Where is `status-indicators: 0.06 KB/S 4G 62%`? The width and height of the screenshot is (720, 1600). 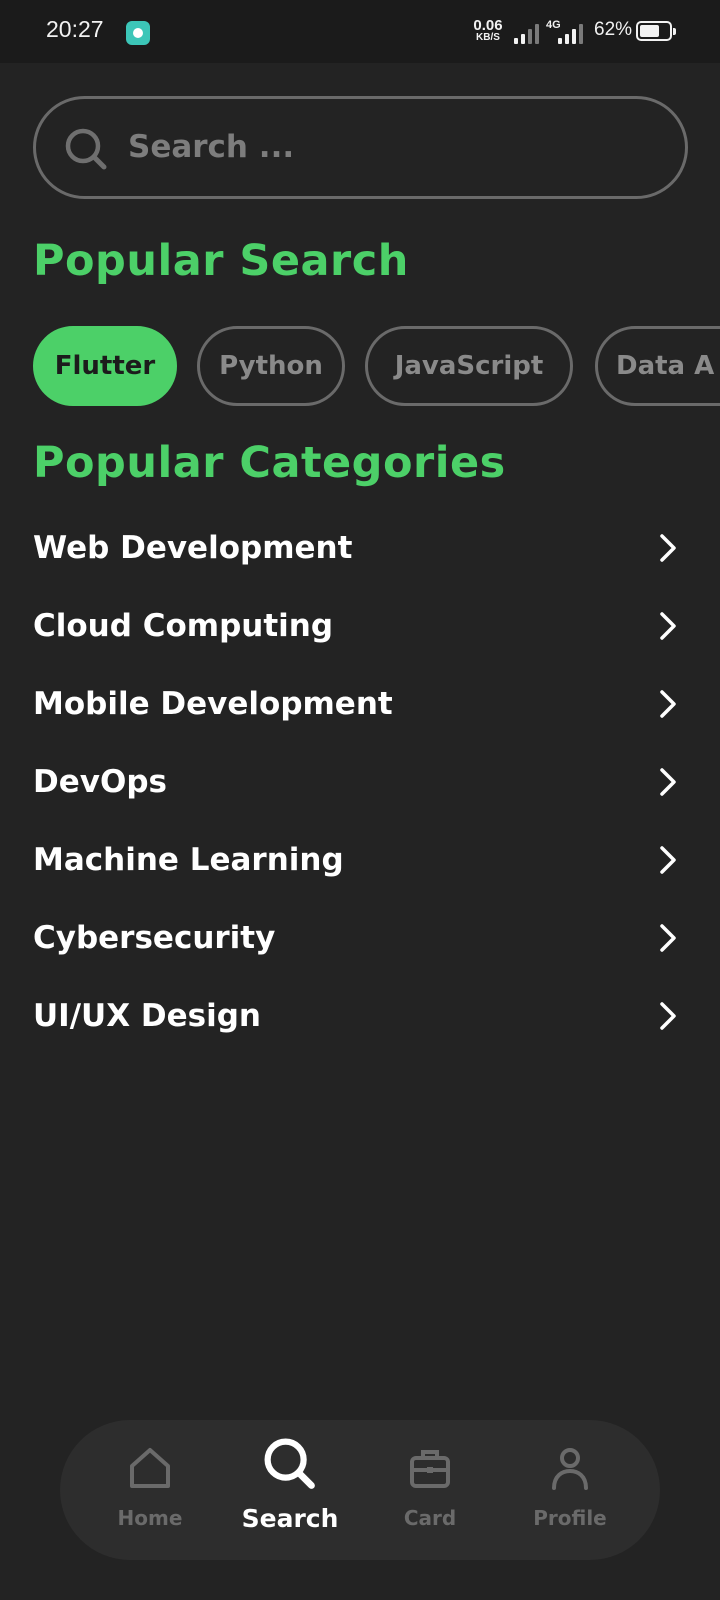 status-indicators: 0.06 KB/S 4G 62% is located at coordinates (580, 31).